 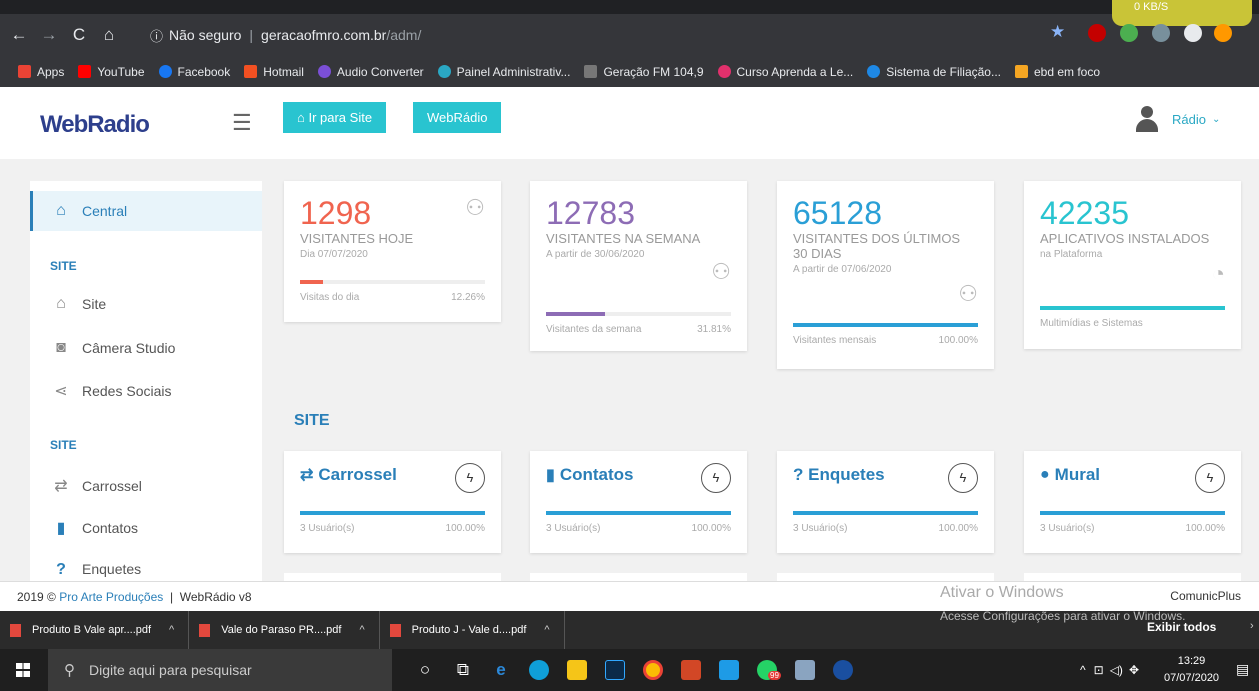 I want to click on show-all-downloads-button: Exibir todos, so click(x=1181, y=627).